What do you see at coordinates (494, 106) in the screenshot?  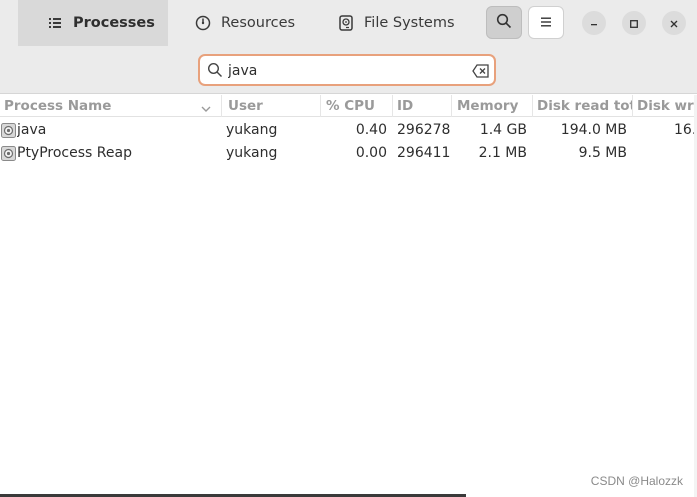 I see `column-memory: Memory` at bounding box center [494, 106].